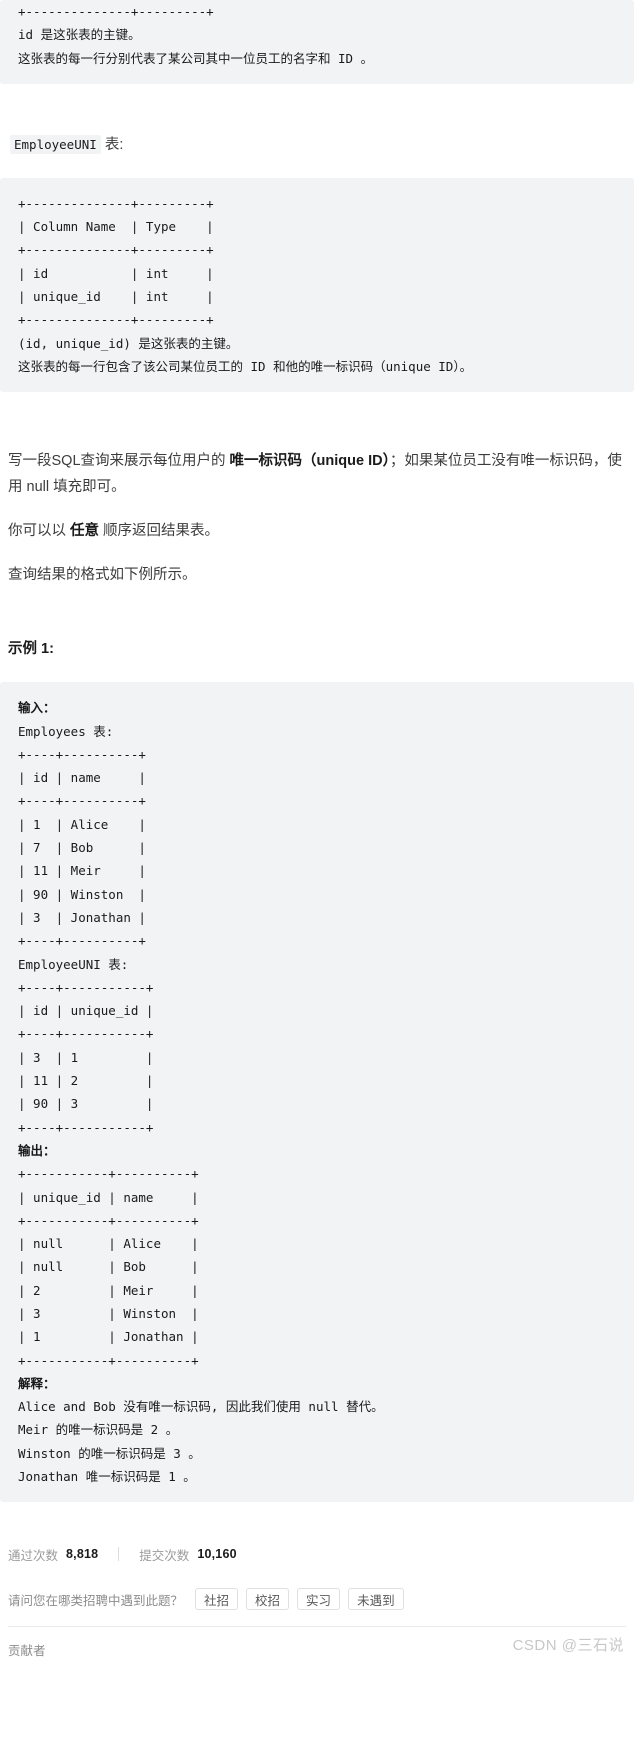 This screenshot has width=634, height=1759. What do you see at coordinates (102, 575) in the screenshot?
I see `prompt-paragraph-3: 查询结果的格式如下例所示。` at bounding box center [102, 575].